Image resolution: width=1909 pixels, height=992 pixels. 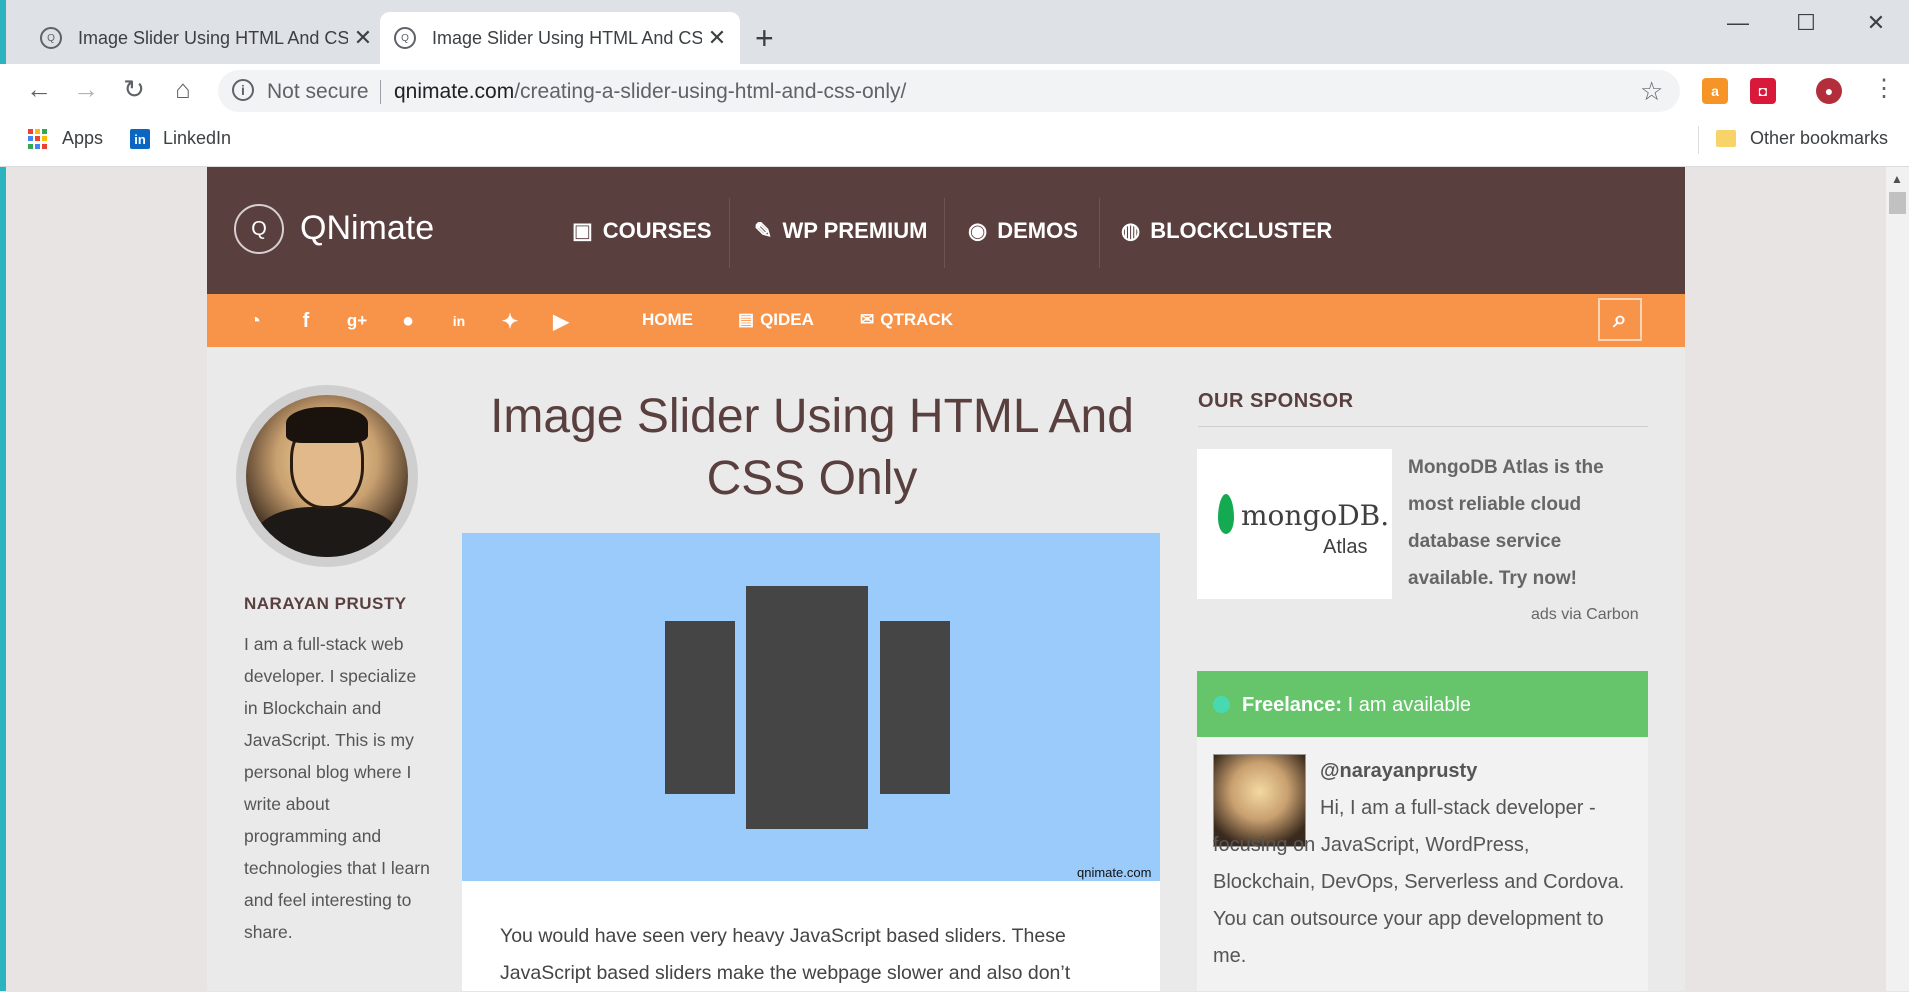 I want to click on mongodb-leaf-icon, so click(x=1226, y=514).